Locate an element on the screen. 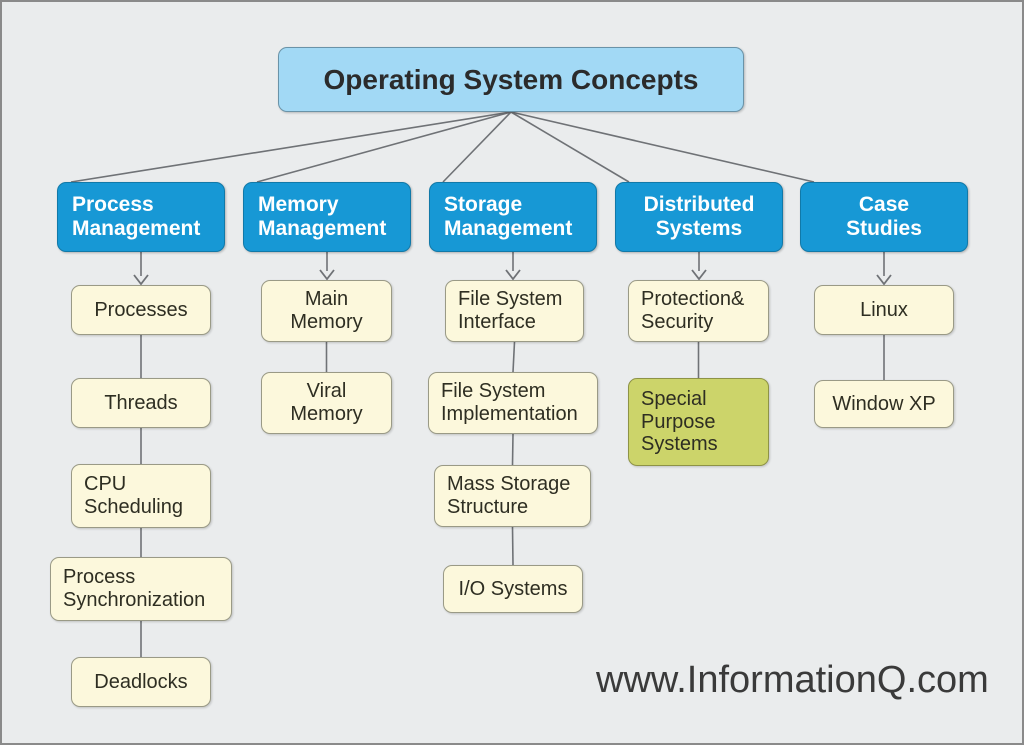  leaf-io-systems-label: I/O Systems is located at coordinates (513, 588).